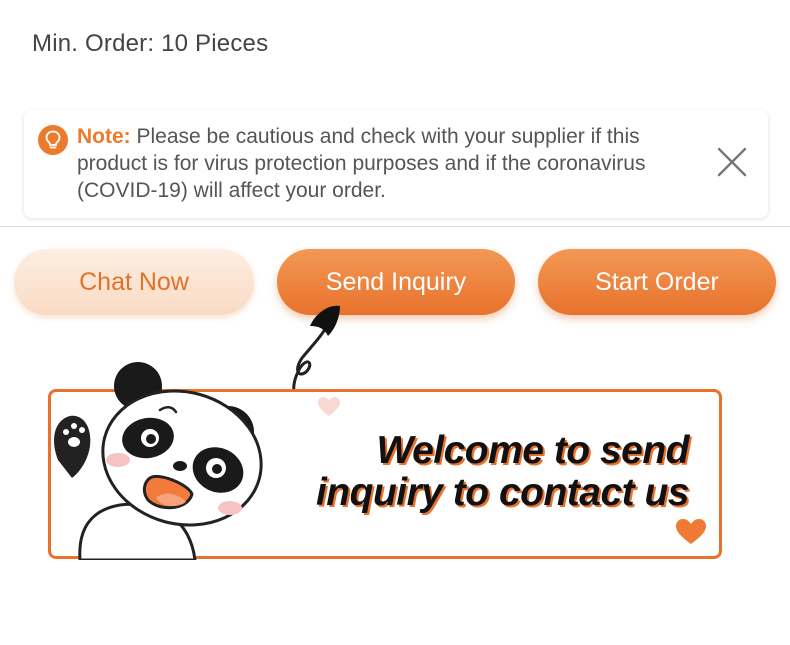 The image size is (790, 645). I want to click on lightbulb-icon, so click(53, 140).